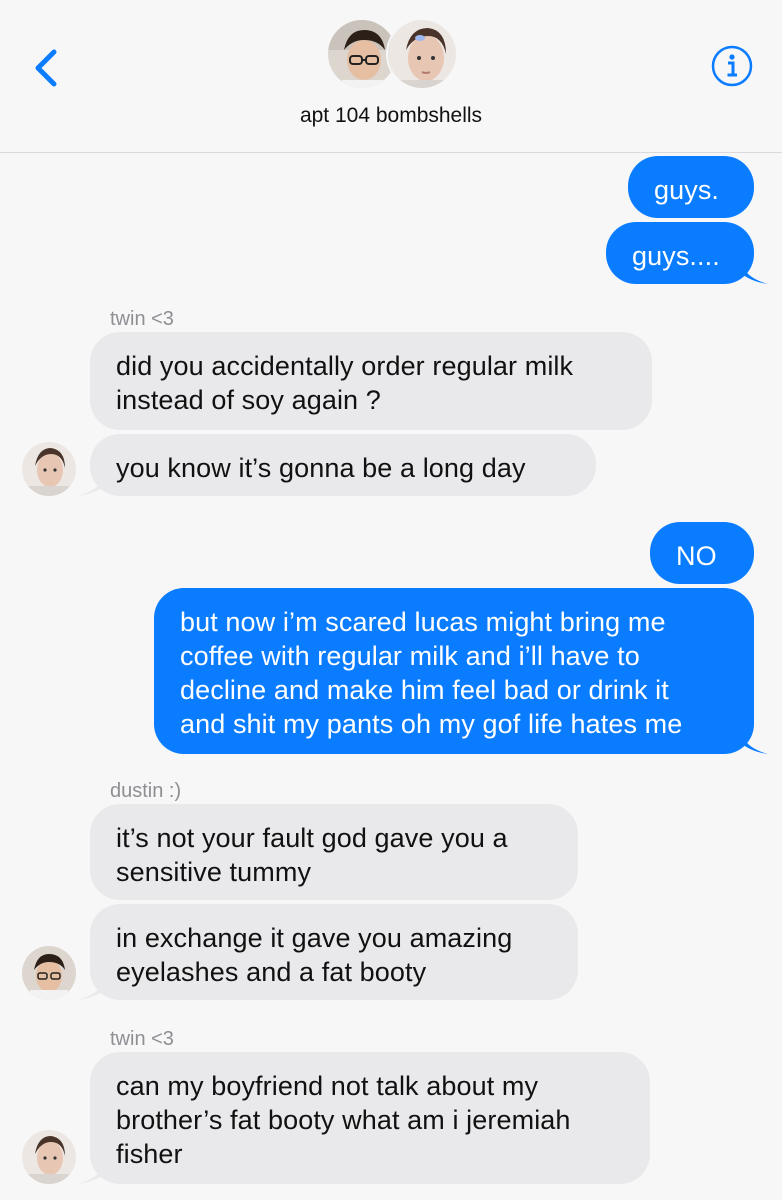 The width and height of the screenshot is (782, 1200). I want to click on outgoing-message-bubble: NO, so click(702, 553).